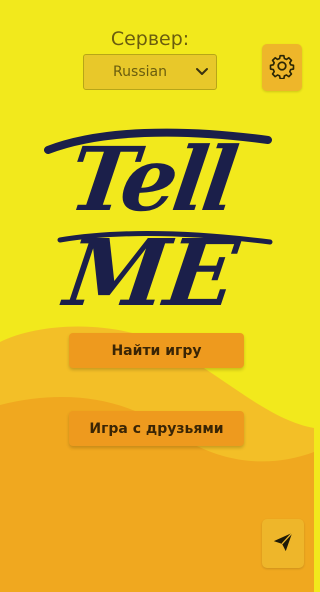  I want to click on send-button, so click(283, 543).